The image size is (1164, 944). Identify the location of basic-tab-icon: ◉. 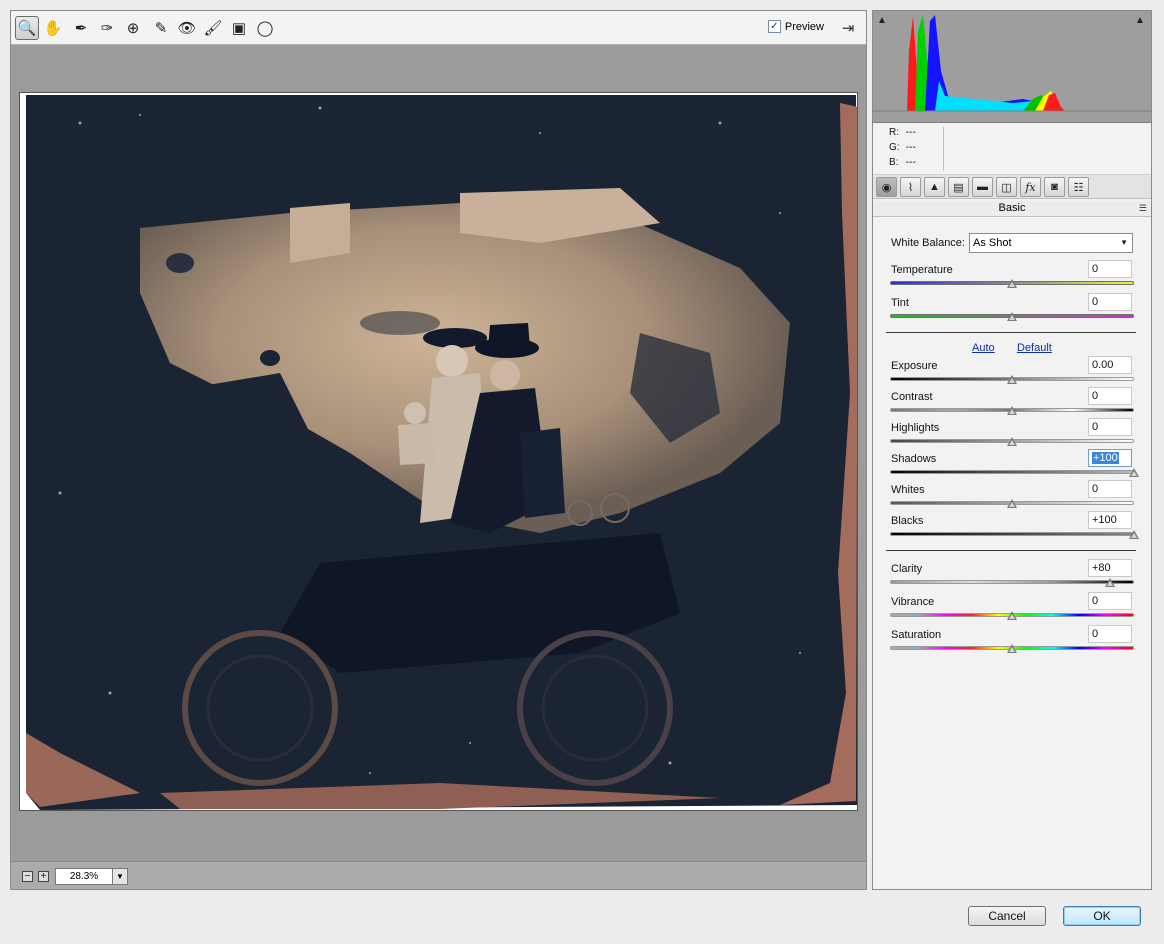
(886, 187).